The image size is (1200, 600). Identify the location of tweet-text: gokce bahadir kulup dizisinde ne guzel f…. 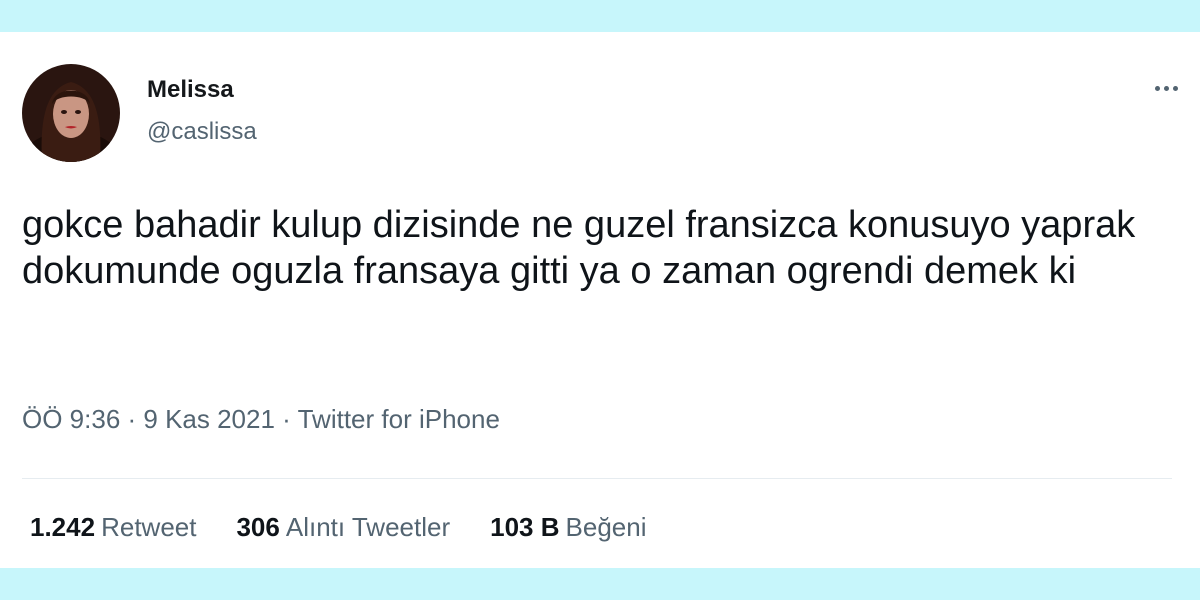
(579, 248).